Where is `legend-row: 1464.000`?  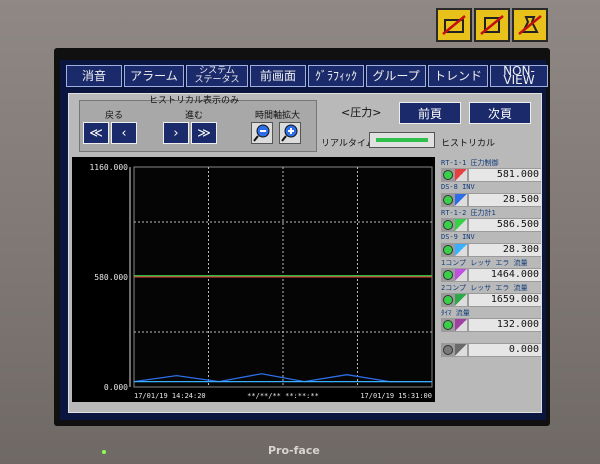
legend-row: 1464.000 is located at coordinates (491, 275).